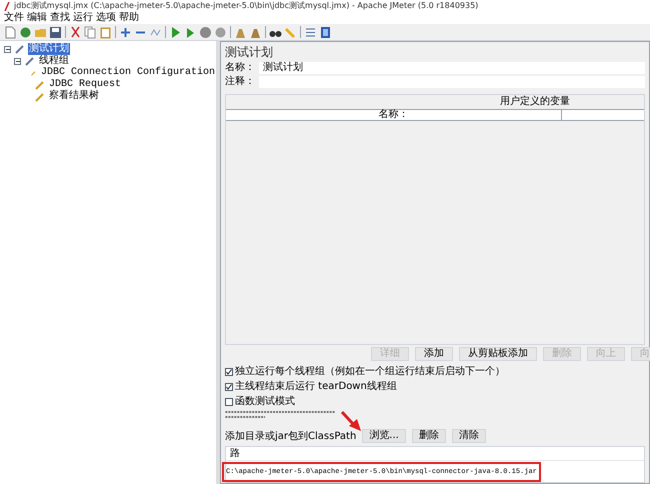 This screenshot has width=650, height=484. I want to click on save-icon, so click(55, 32).